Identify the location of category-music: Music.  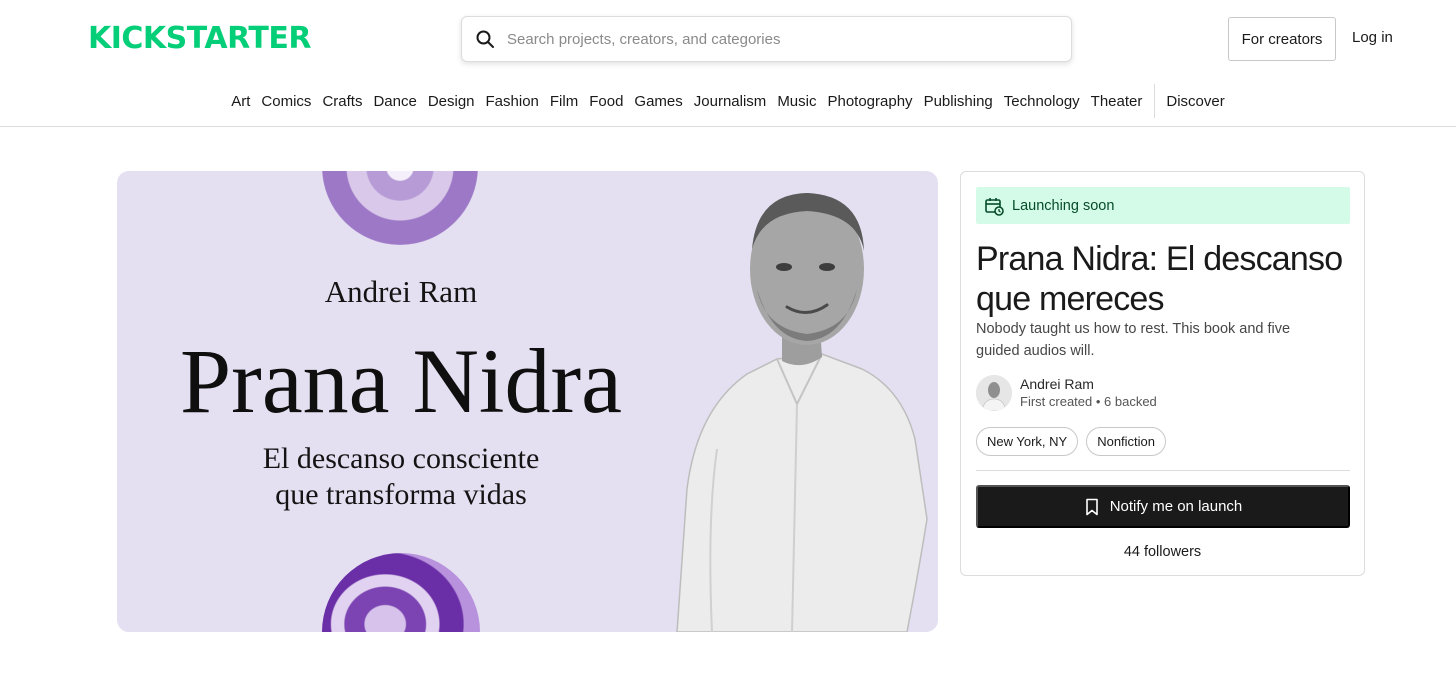
(797, 101).